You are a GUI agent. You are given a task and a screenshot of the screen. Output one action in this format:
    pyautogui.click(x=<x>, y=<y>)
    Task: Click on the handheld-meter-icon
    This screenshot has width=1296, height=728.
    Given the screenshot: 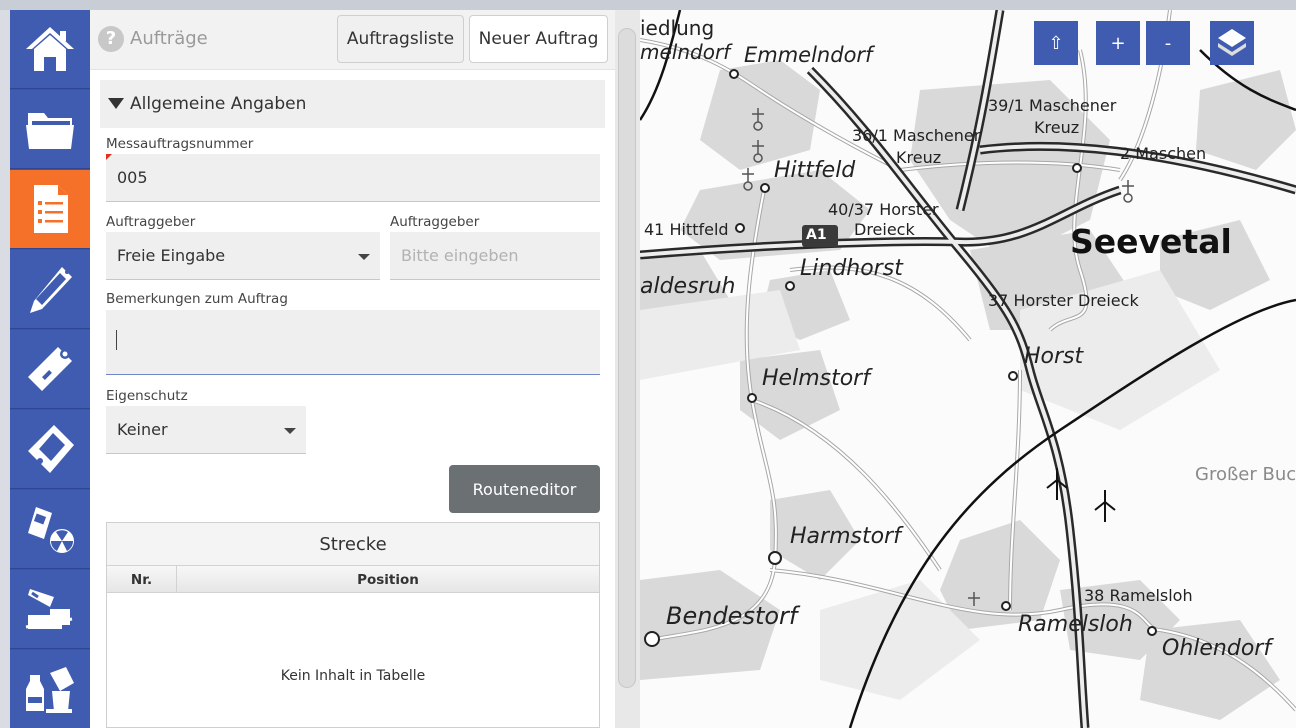 What is the action you would take?
    pyautogui.click(x=51, y=449)
    